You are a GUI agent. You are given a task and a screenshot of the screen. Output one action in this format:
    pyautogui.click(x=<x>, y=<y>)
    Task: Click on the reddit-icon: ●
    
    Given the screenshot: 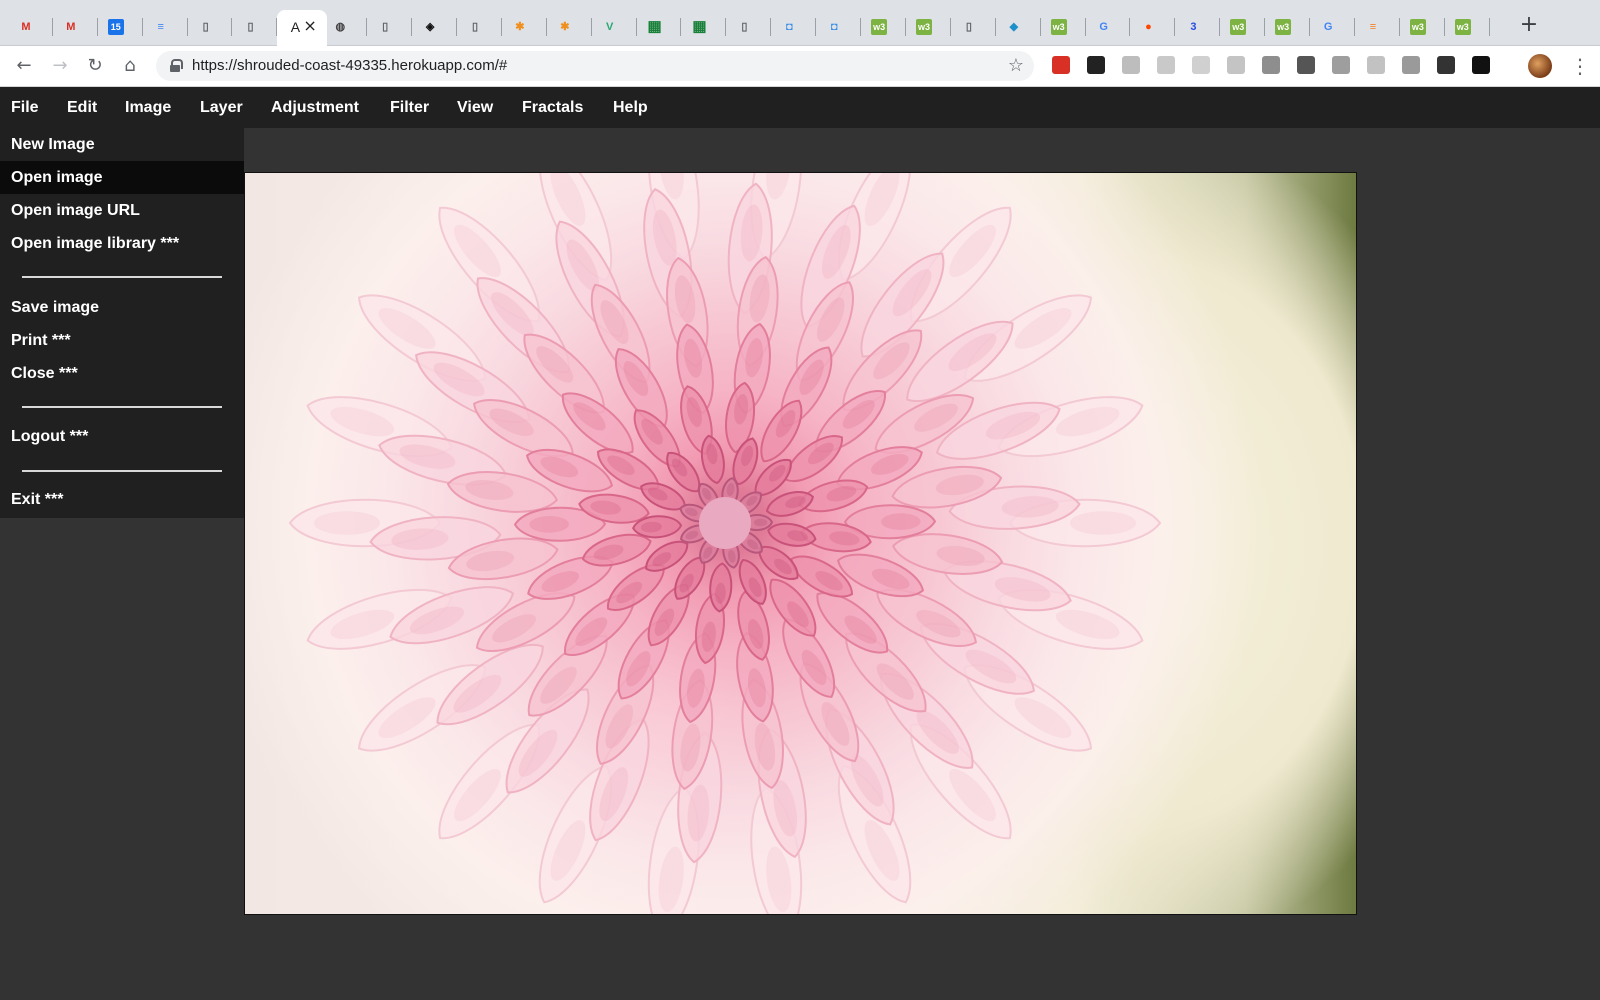 What is the action you would take?
    pyautogui.click(x=1148, y=27)
    